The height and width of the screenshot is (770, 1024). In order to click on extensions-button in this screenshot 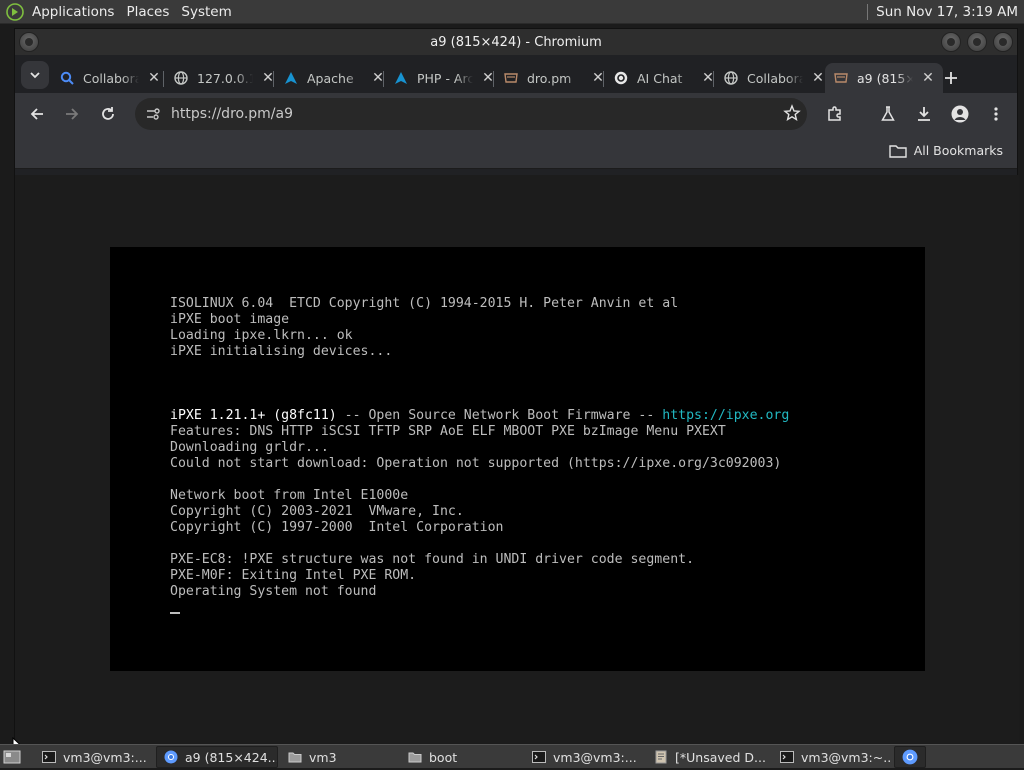, I will do `click(835, 114)`.